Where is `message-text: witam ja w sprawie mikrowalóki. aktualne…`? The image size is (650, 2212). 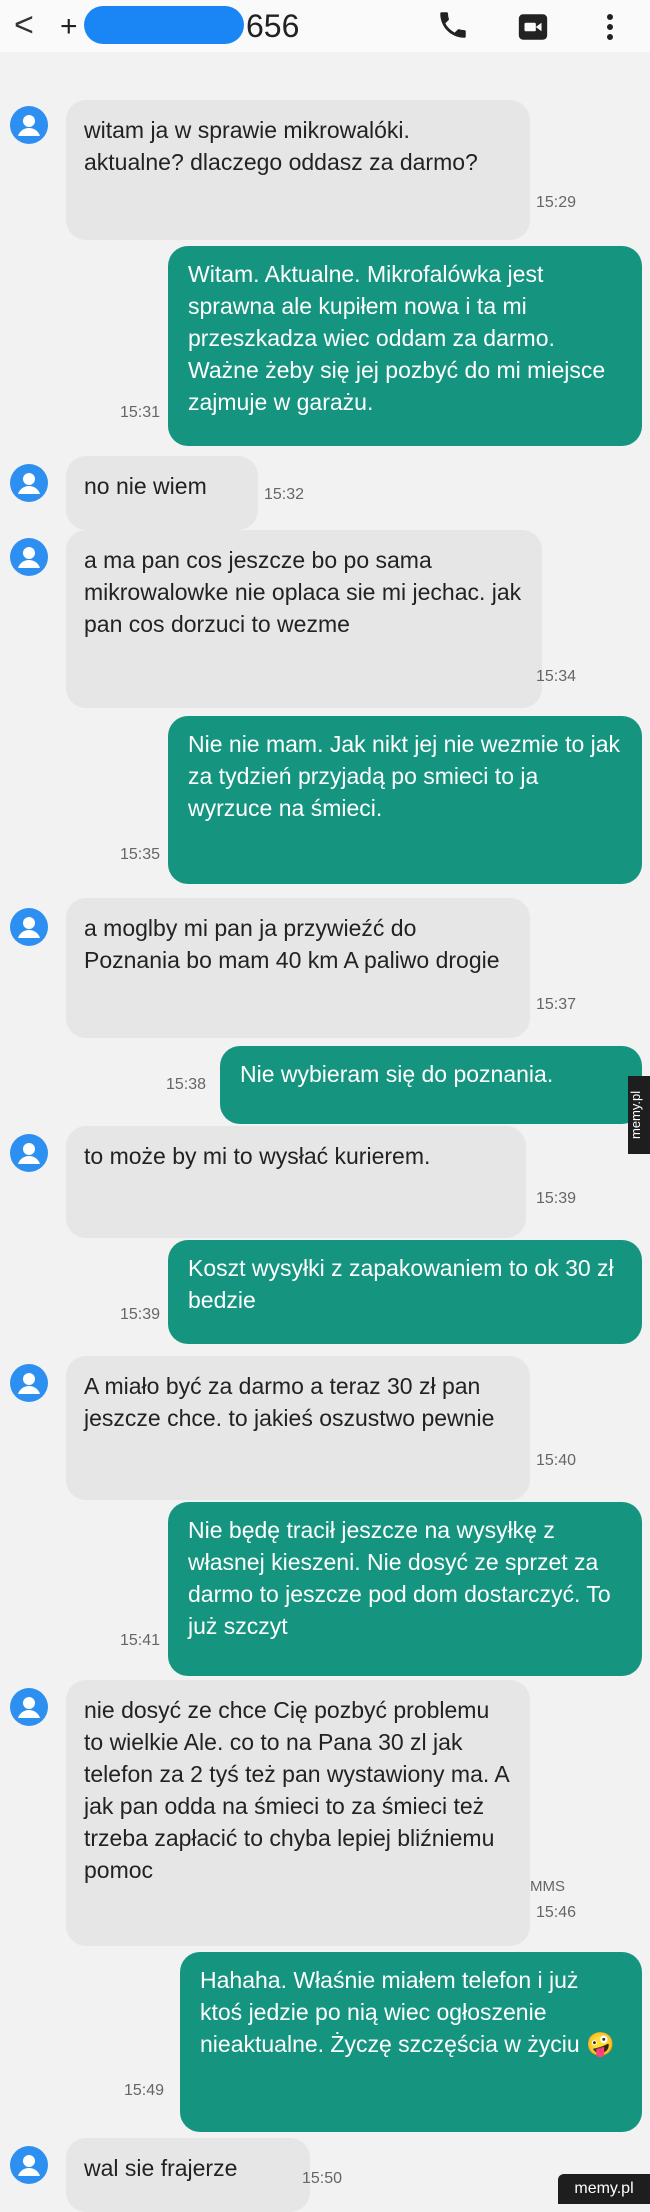 message-text: witam ja w sprawie mikrowalóki. aktualne… is located at coordinates (281, 146).